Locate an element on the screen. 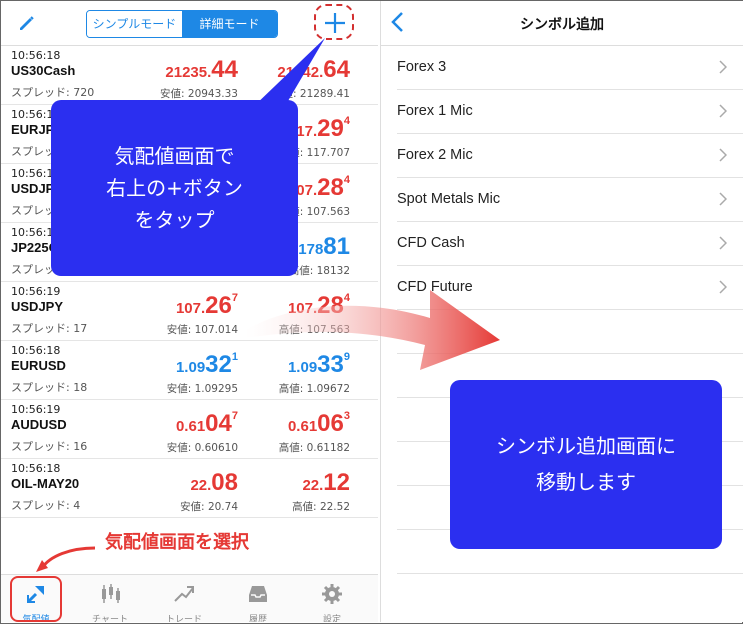  inbox-icon is located at coordinates (258, 594).